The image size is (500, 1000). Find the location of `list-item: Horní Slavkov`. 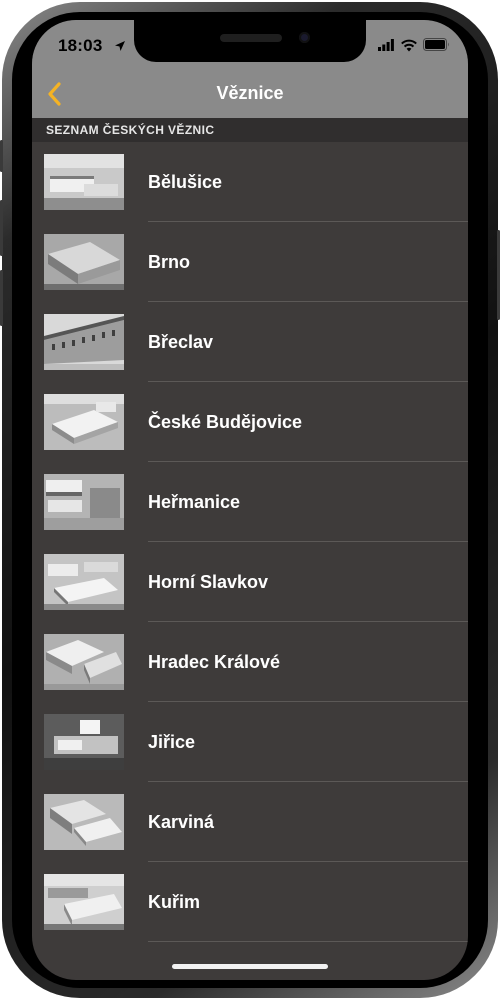

list-item: Horní Slavkov is located at coordinates (250, 582).